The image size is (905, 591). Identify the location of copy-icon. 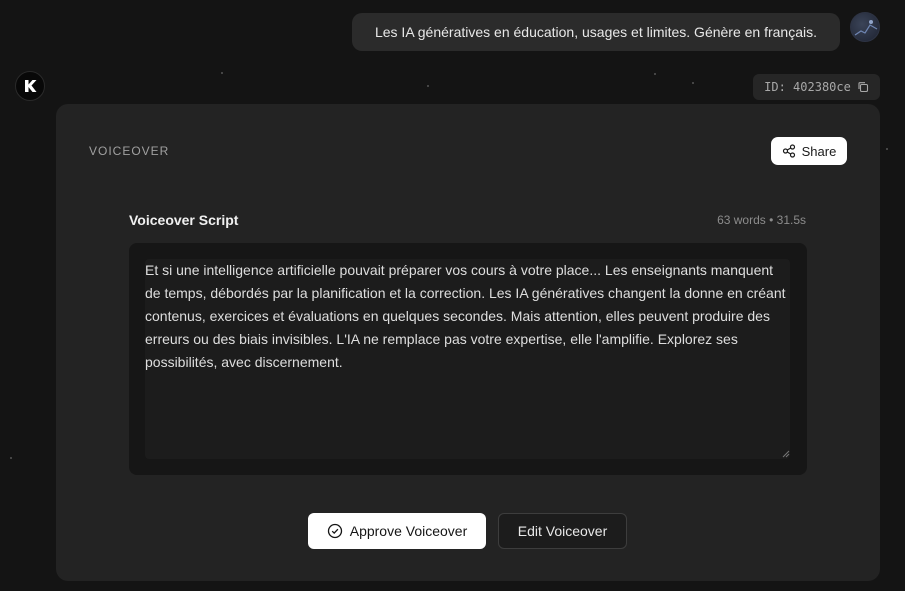
(863, 87).